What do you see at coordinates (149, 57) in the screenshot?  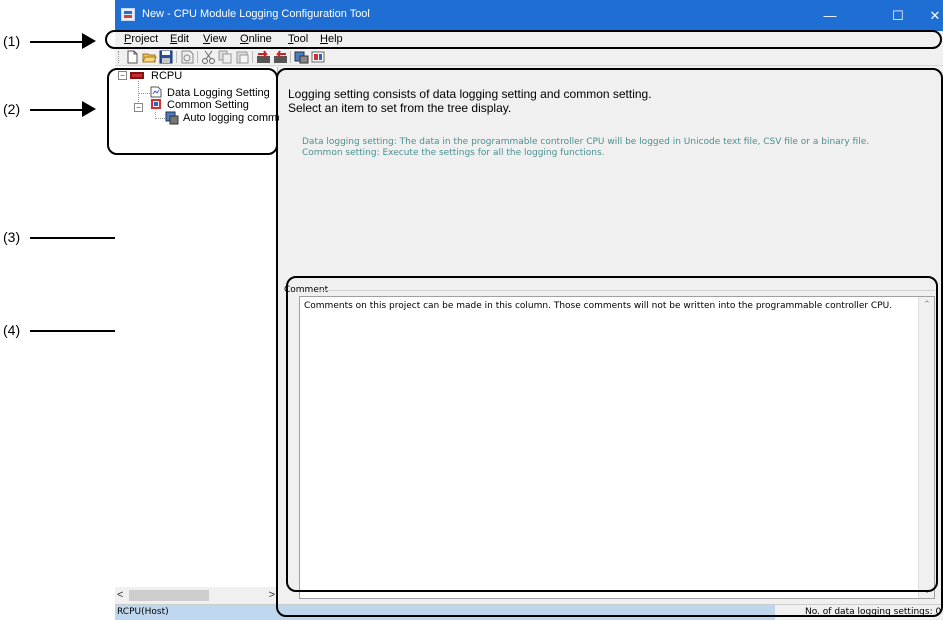 I see `open-icon` at bounding box center [149, 57].